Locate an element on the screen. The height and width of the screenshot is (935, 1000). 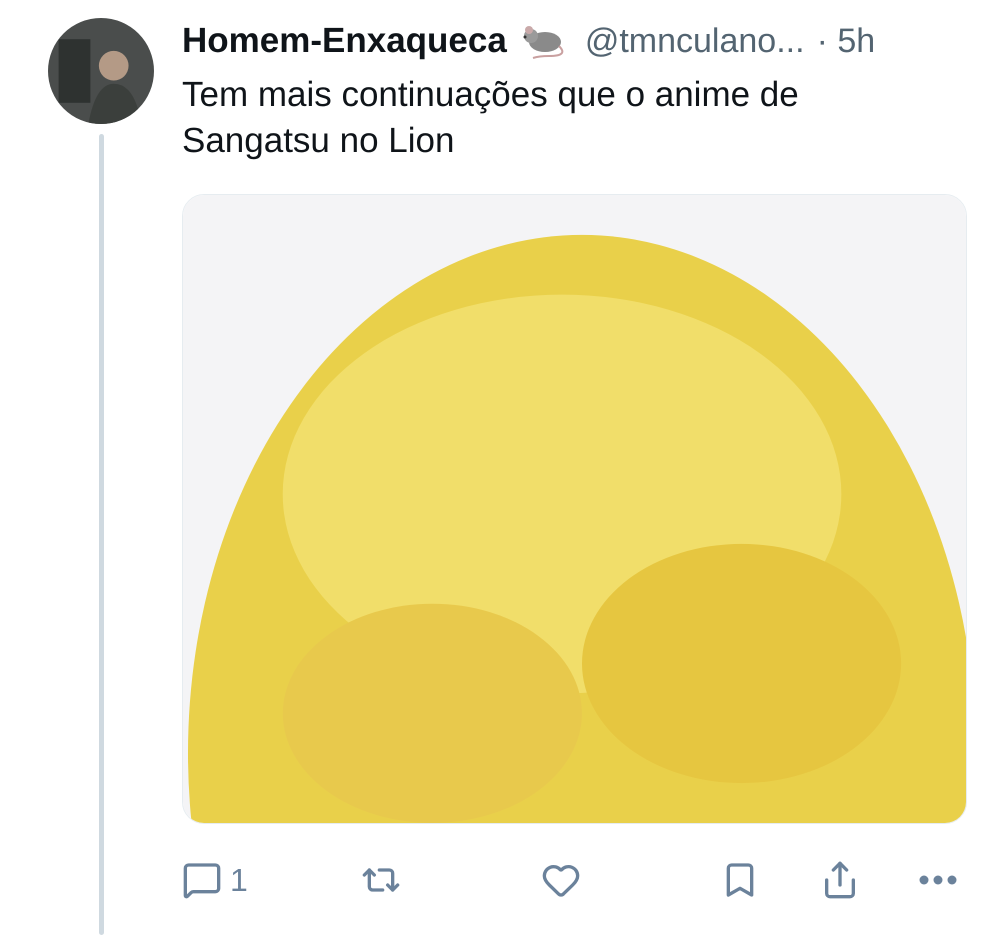
more-button is located at coordinates (937, 880).